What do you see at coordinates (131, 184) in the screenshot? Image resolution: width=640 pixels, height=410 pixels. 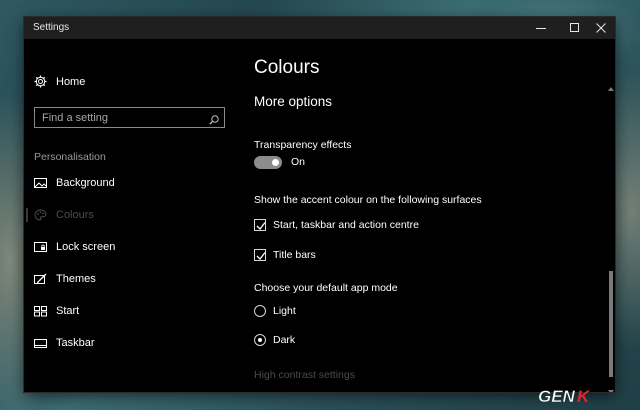 I see `sidebar-item-background: Background` at bounding box center [131, 184].